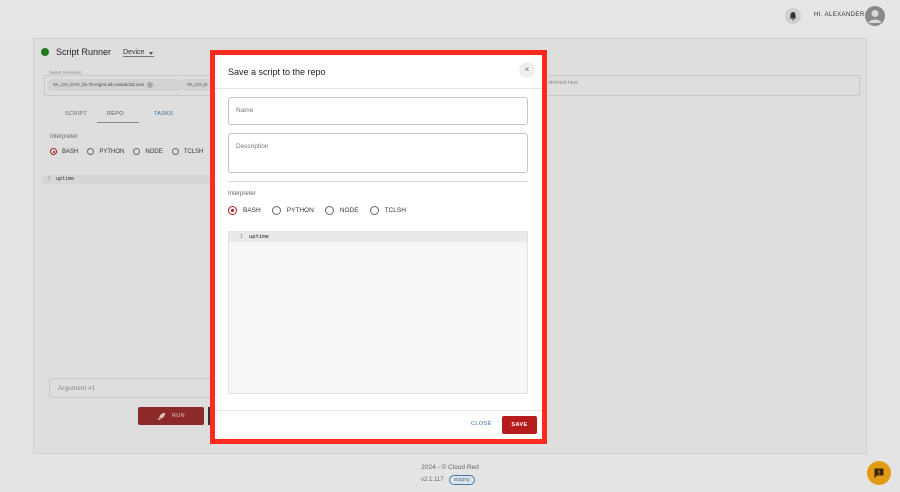 This screenshot has height=492, width=900. What do you see at coordinates (793, 16) in the screenshot?
I see `notifications-bell-icon` at bounding box center [793, 16].